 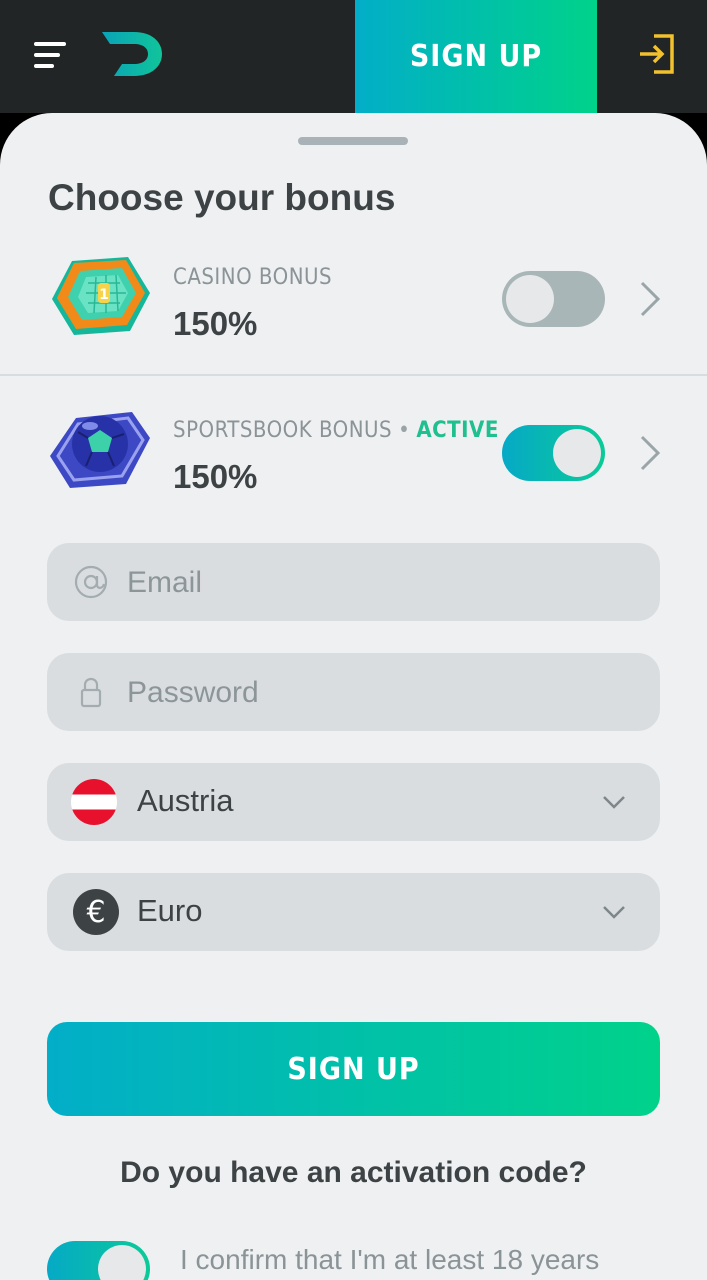 I want to click on casino-bonus-toggle, so click(x=553, y=299).